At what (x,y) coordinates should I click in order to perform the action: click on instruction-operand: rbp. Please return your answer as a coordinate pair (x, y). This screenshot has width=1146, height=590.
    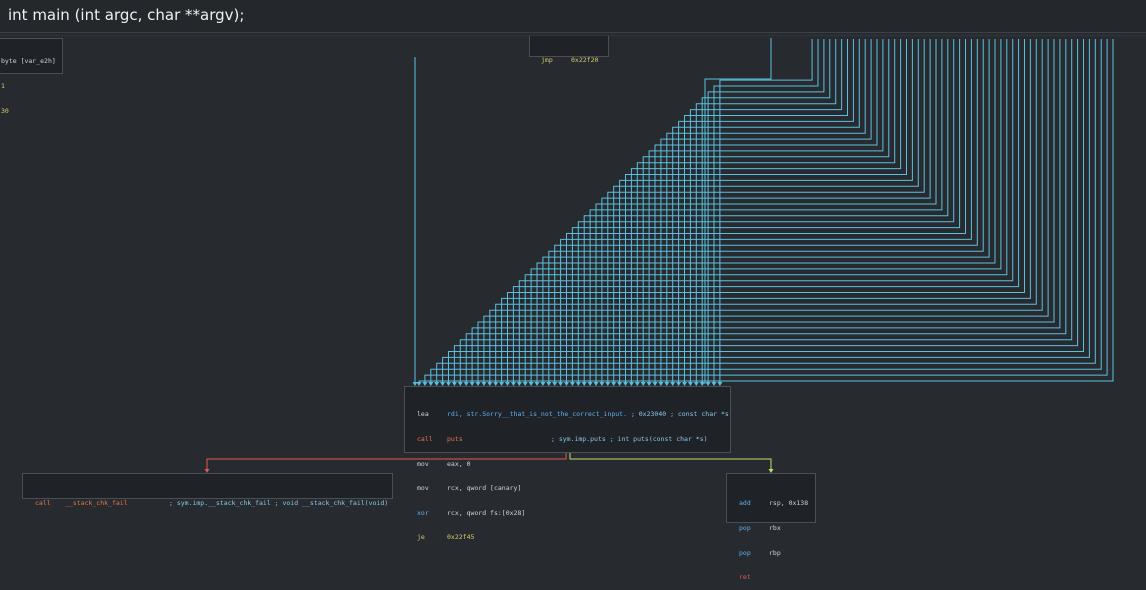
    Looking at the image, I should click on (775, 552).